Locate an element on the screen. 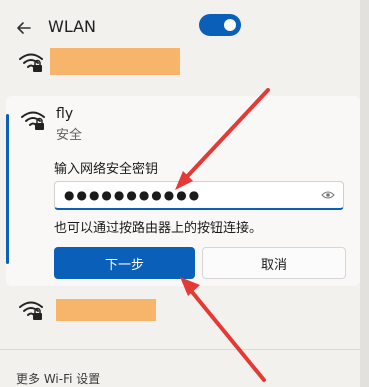 Image resolution: width=369 pixels, height=387 pixels. password-input: ●●●●●●●●●●● is located at coordinates (199, 195).